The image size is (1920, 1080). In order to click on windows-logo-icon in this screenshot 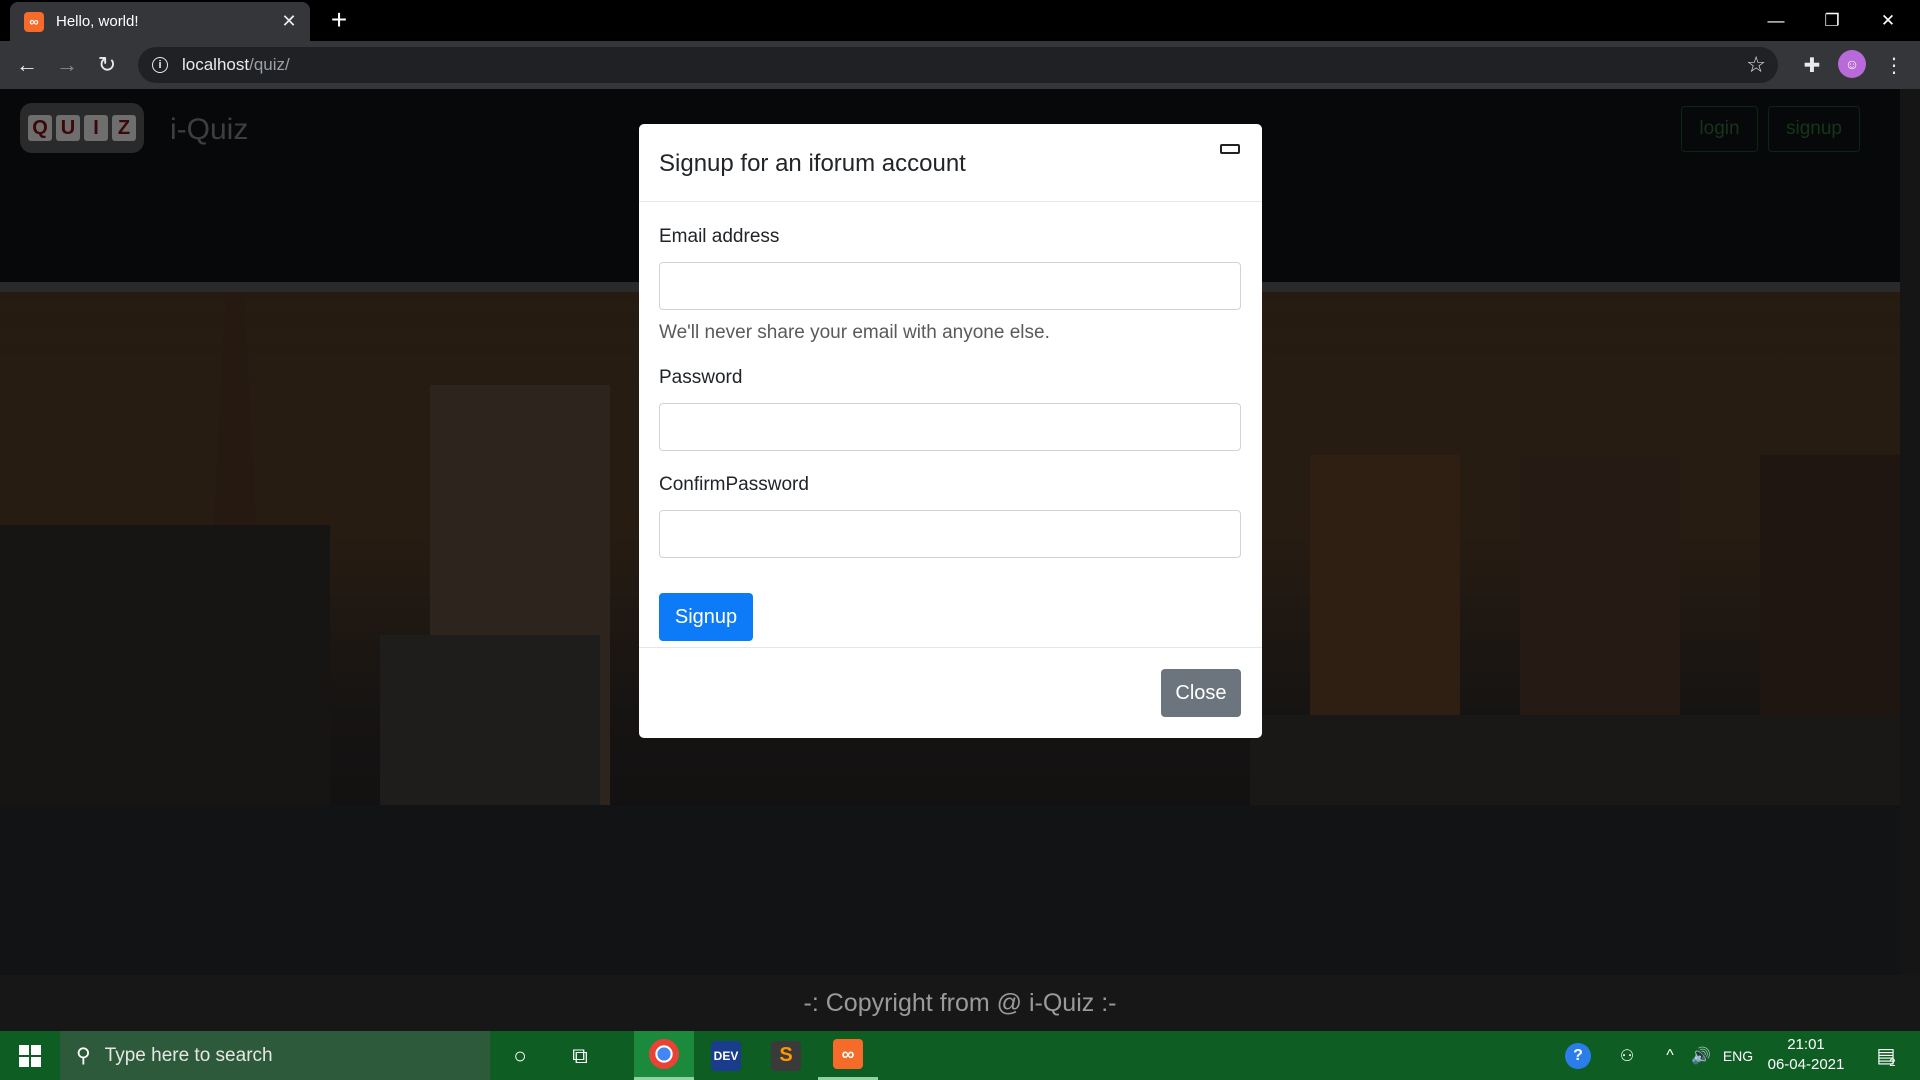, I will do `click(30, 1055)`.